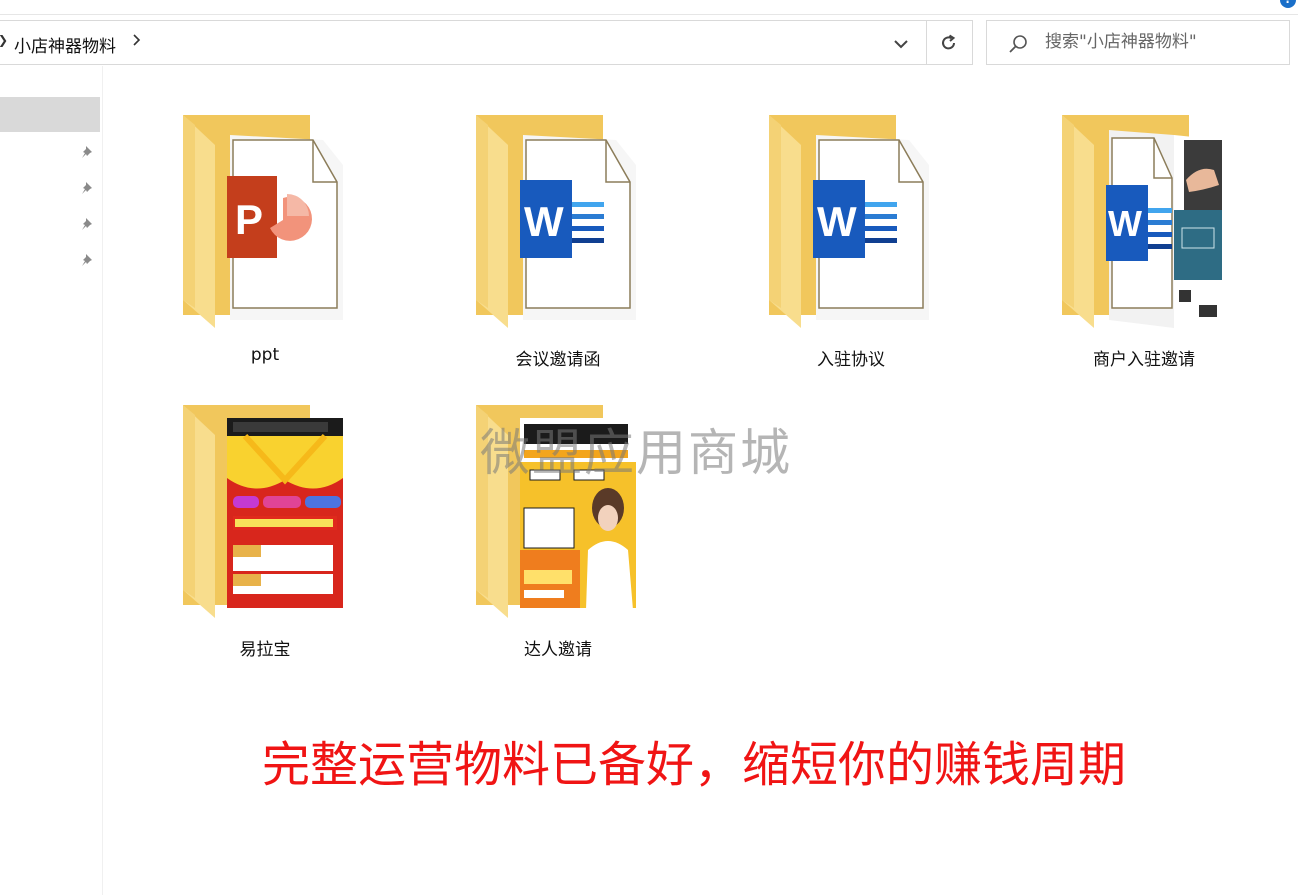  What do you see at coordinates (50, 114) in the screenshot?
I see `nav-item-selected` at bounding box center [50, 114].